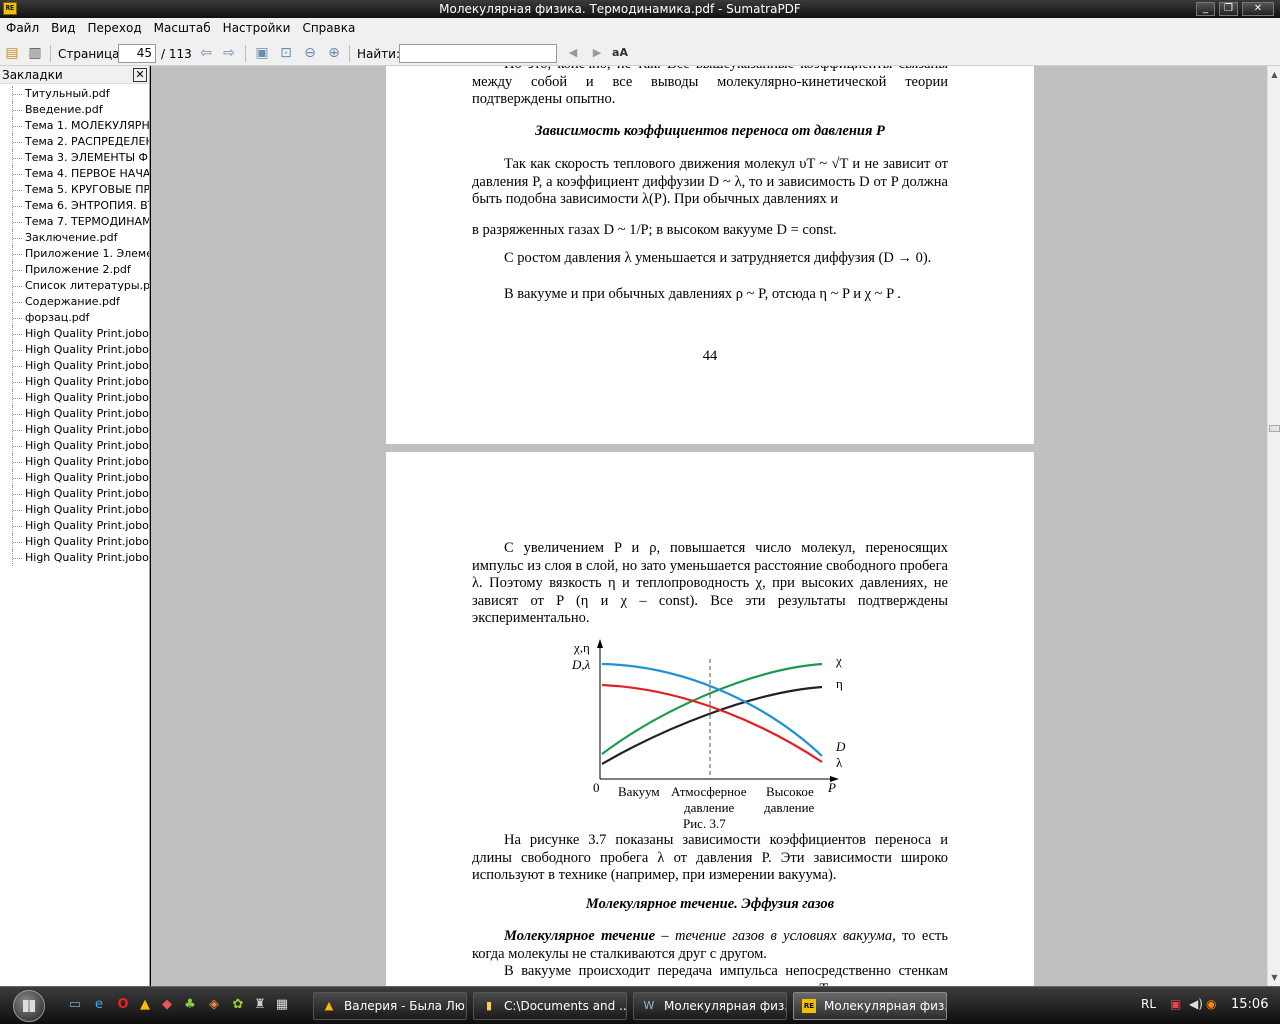 The height and width of the screenshot is (1024, 1280). Describe the element at coordinates (74, 94) in the screenshot. I see `bookmark-item: Титульный.pdf` at that location.